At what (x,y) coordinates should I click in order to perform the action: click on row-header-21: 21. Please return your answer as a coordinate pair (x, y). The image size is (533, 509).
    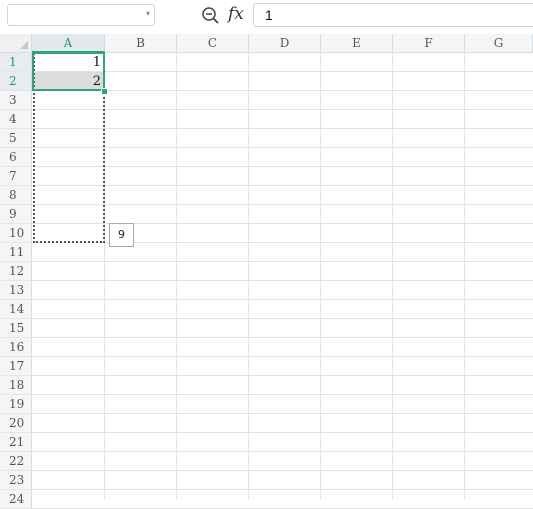
    Looking at the image, I should click on (16, 442).